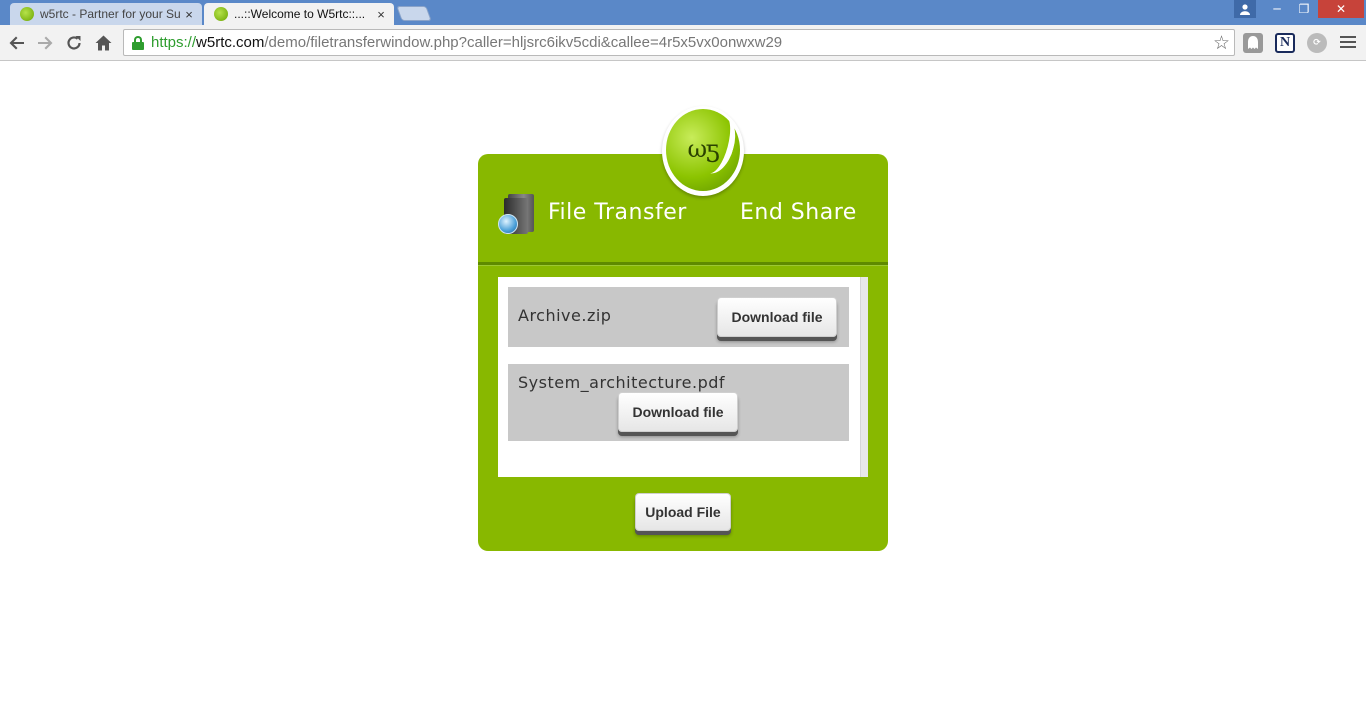 This screenshot has height=709, width=1366. What do you see at coordinates (414, 13) in the screenshot?
I see `new-tab-button` at bounding box center [414, 13].